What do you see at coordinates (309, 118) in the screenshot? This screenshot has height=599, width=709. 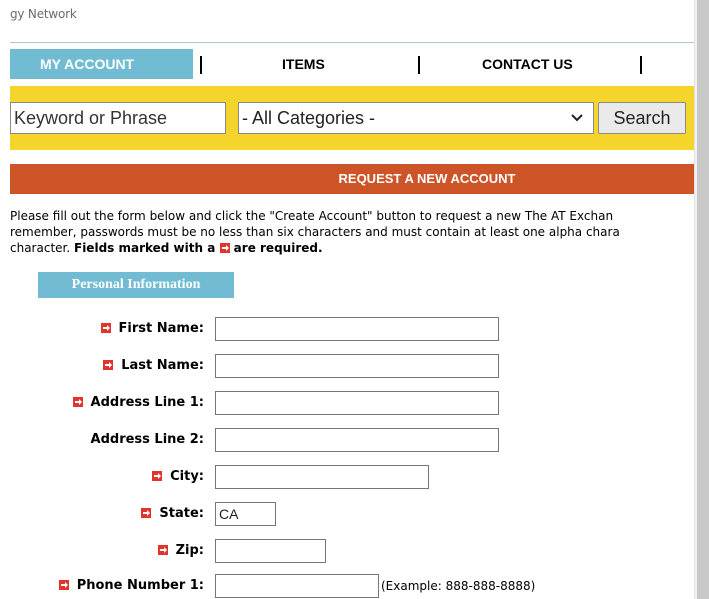 I see `category-select-value: - All Categories -` at bounding box center [309, 118].